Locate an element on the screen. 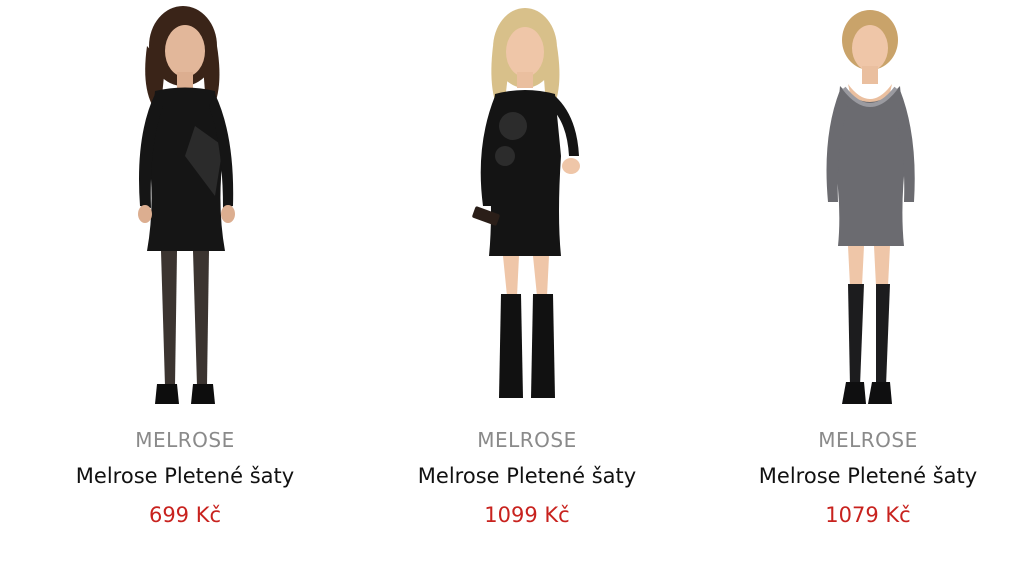  product-price: 699 Kč is located at coordinates (185, 515).